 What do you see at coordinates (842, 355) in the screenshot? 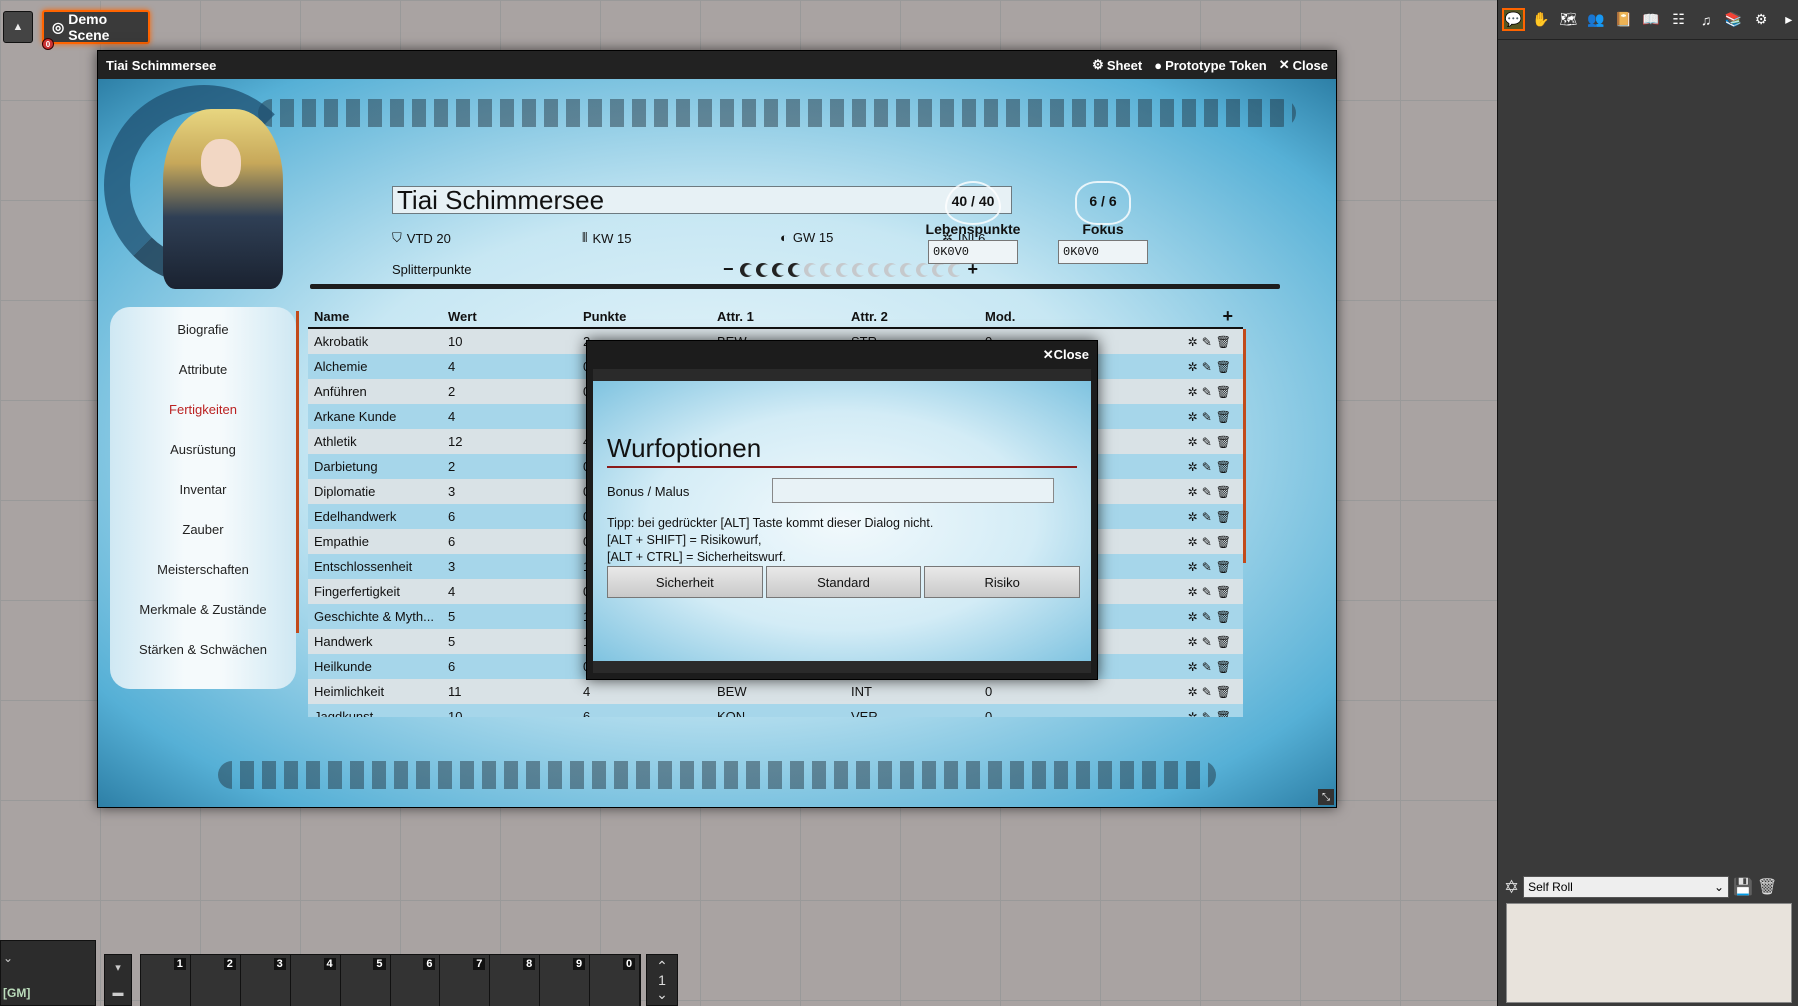
I see `dialog-header: ✕Close` at bounding box center [842, 355].